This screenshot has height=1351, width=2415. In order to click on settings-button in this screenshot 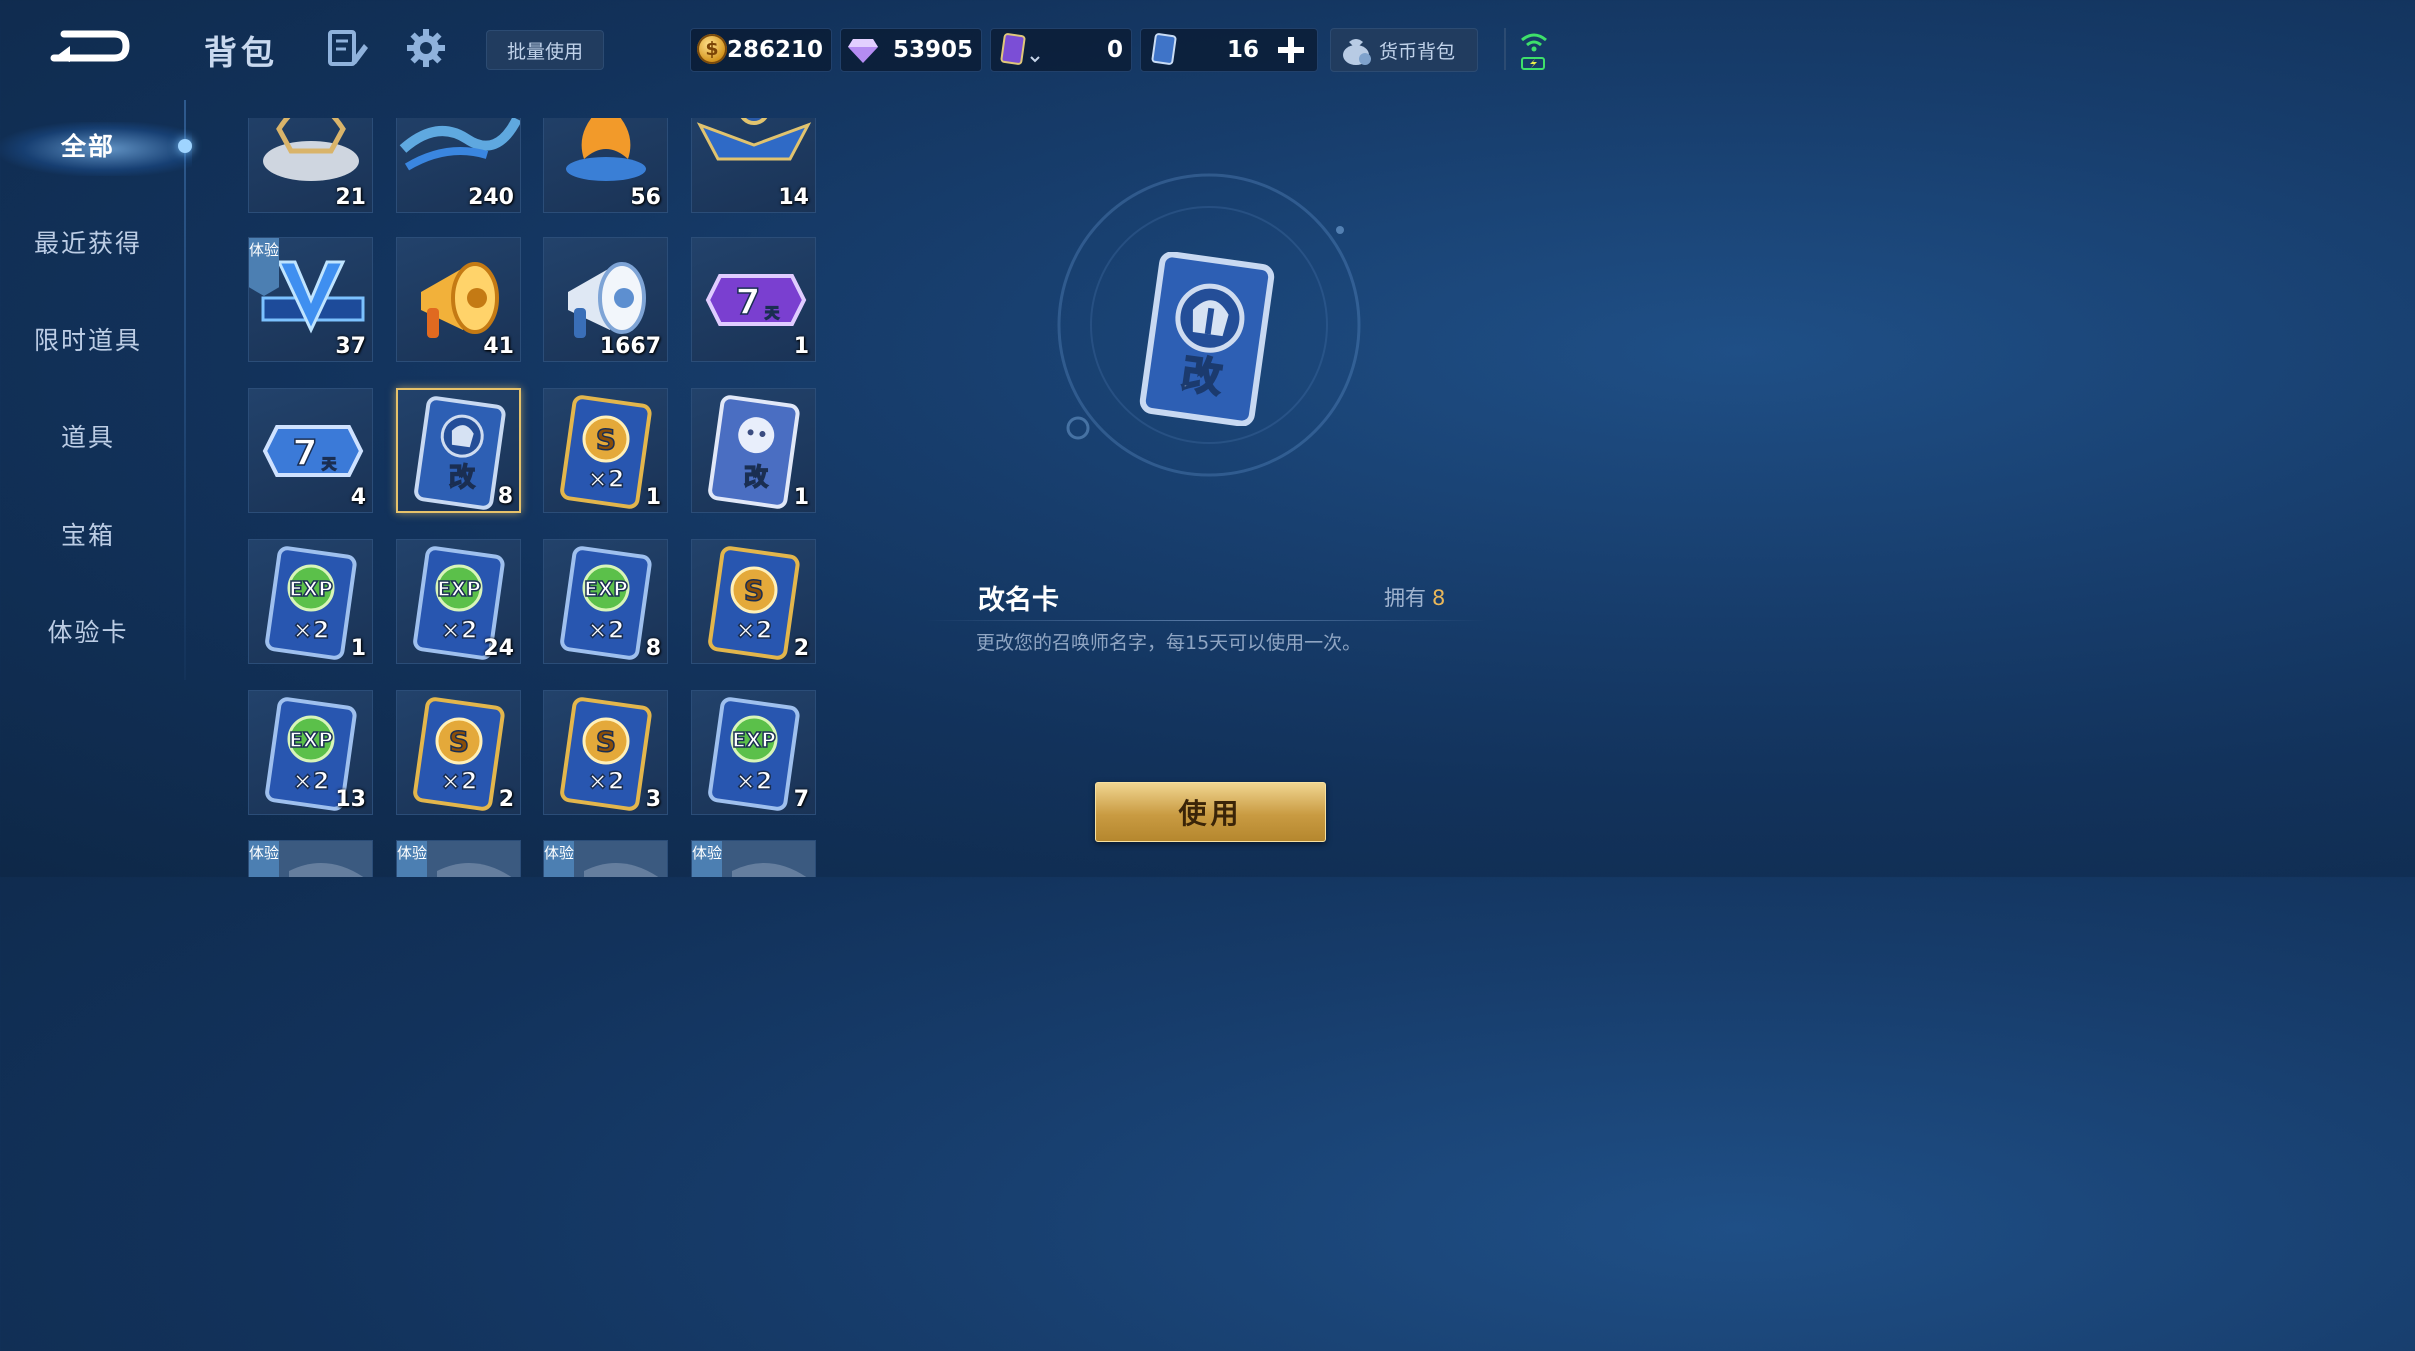, I will do `click(426, 48)`.